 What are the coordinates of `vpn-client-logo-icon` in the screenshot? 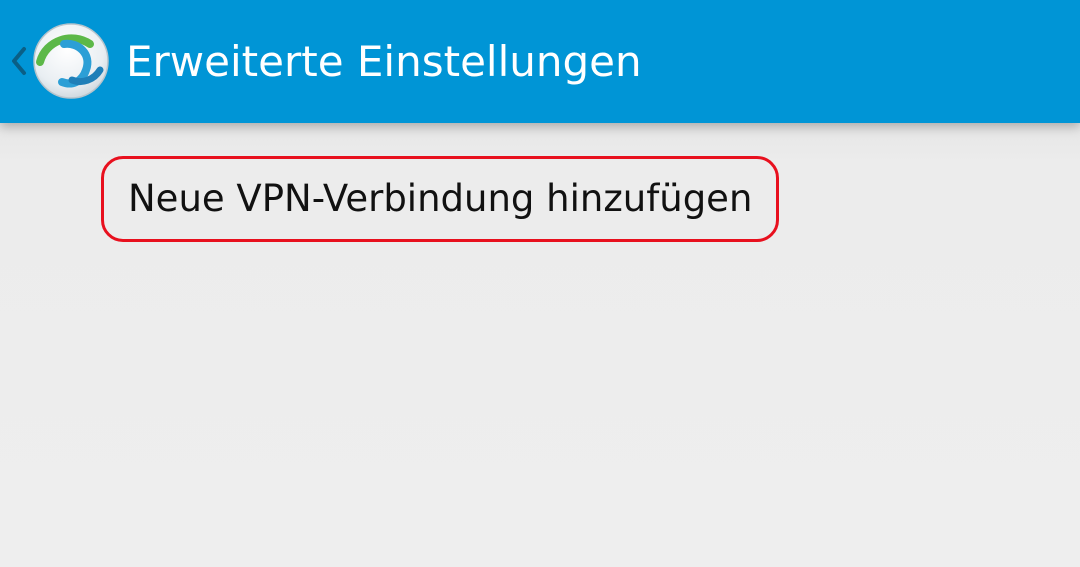 It's located at (71, 61).